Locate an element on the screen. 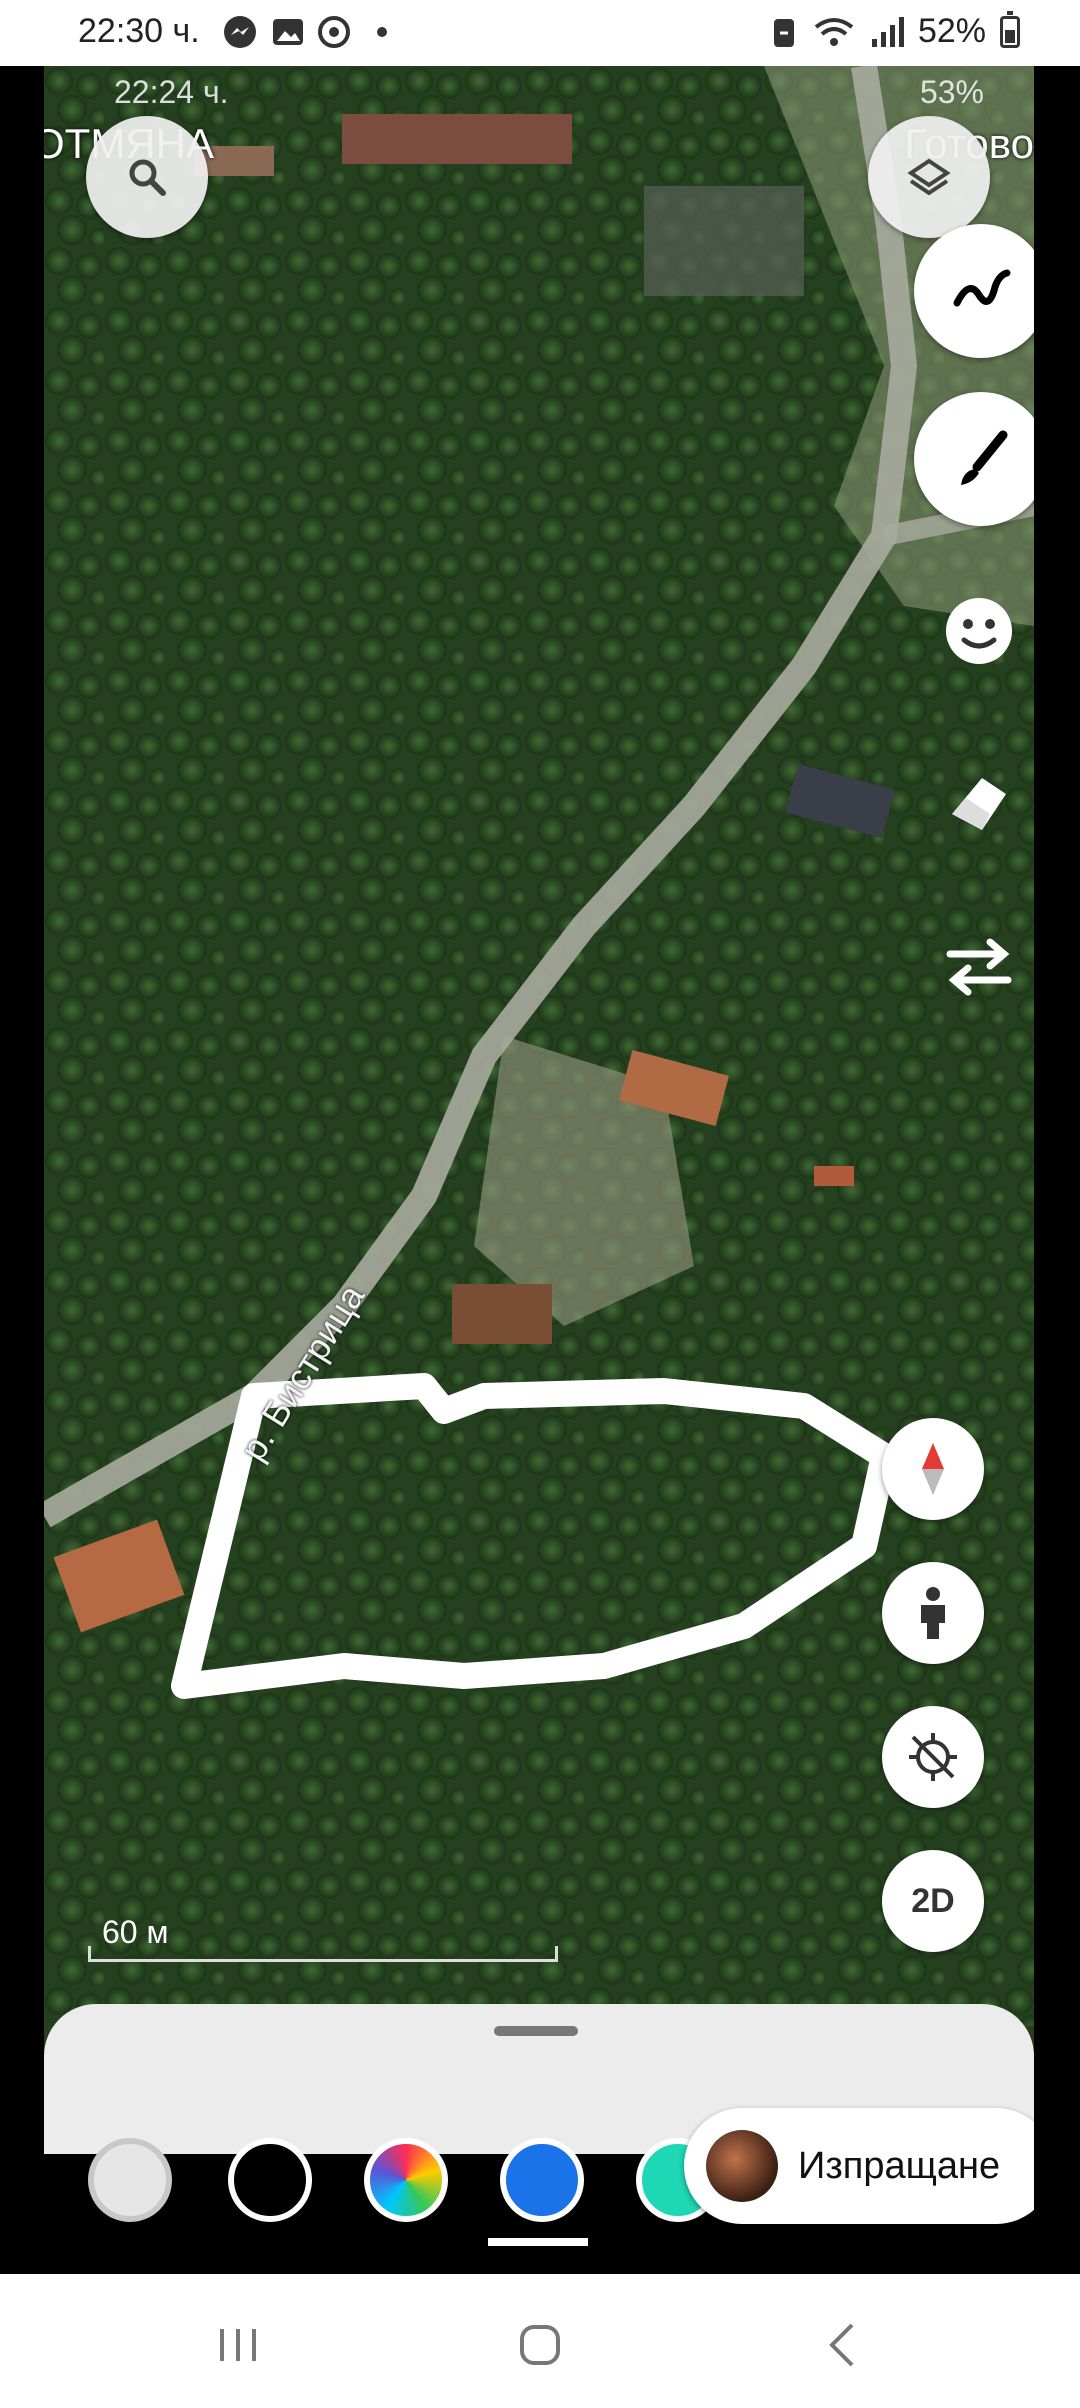  compass-button is located at coordinates (933, 1469).